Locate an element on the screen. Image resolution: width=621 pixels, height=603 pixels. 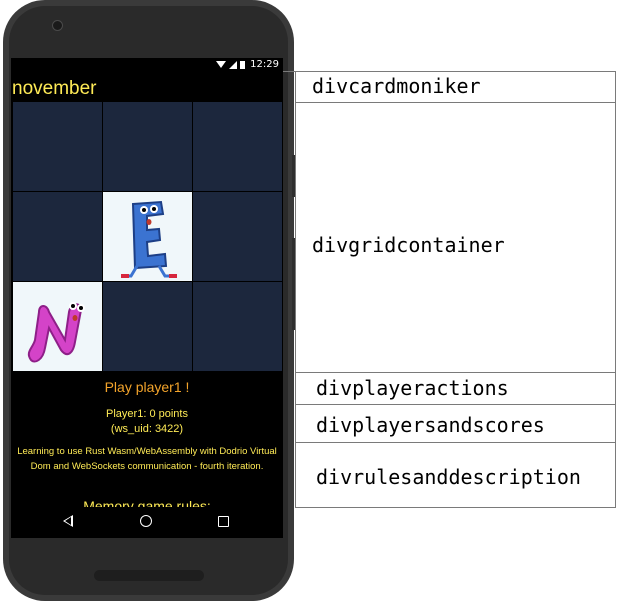
status-time: 12:29 is located at coordinates (264, 64).